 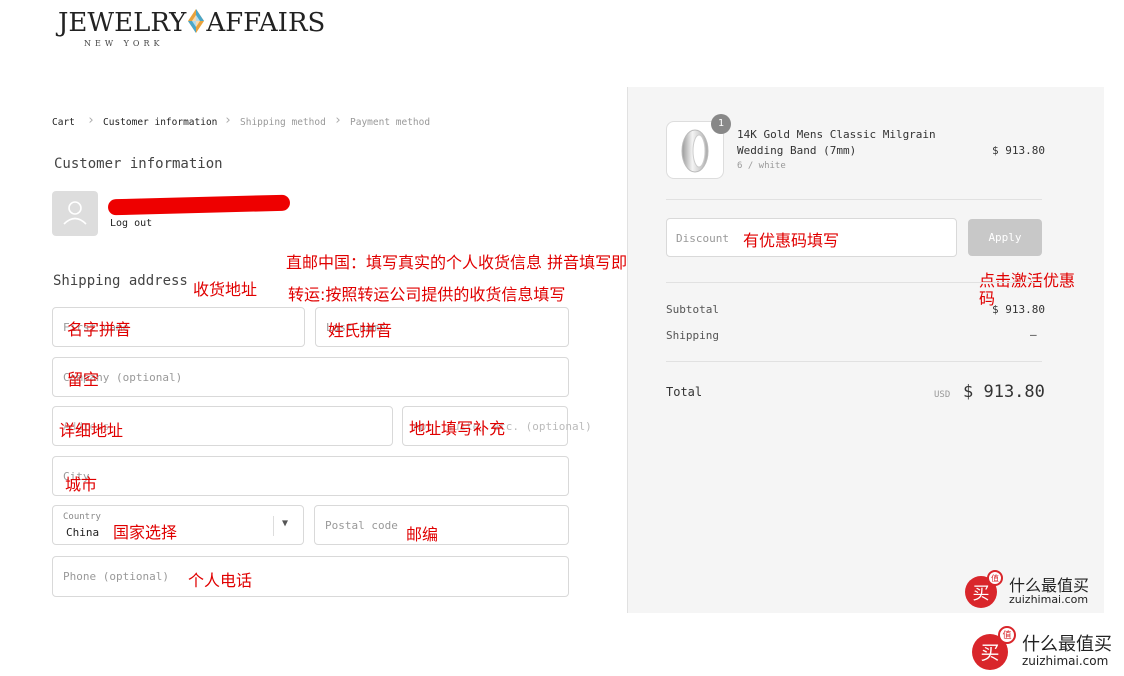 I want to click on annotation-last-name: 姓氏拼音, so click(x=360, y=330).